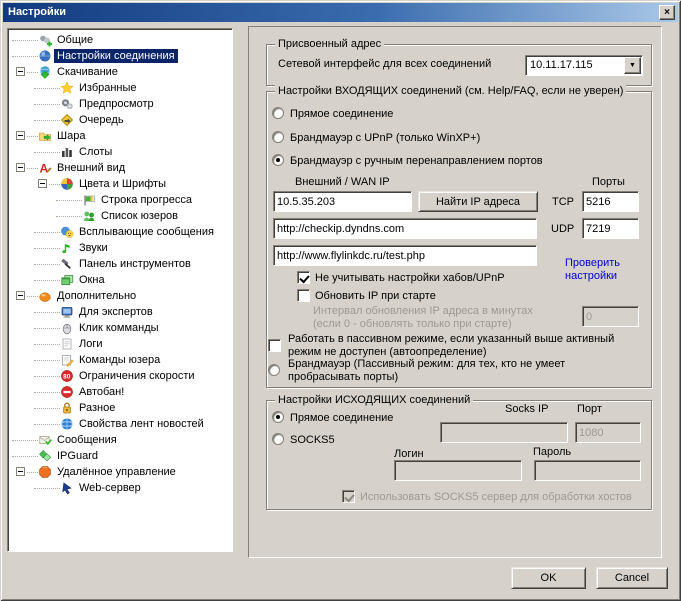 The image size is (681, 601). Describe the element at coordinates (342, 418) in the screenshot. I see `outgoing-direct-label: Прямое соединение` at that location.